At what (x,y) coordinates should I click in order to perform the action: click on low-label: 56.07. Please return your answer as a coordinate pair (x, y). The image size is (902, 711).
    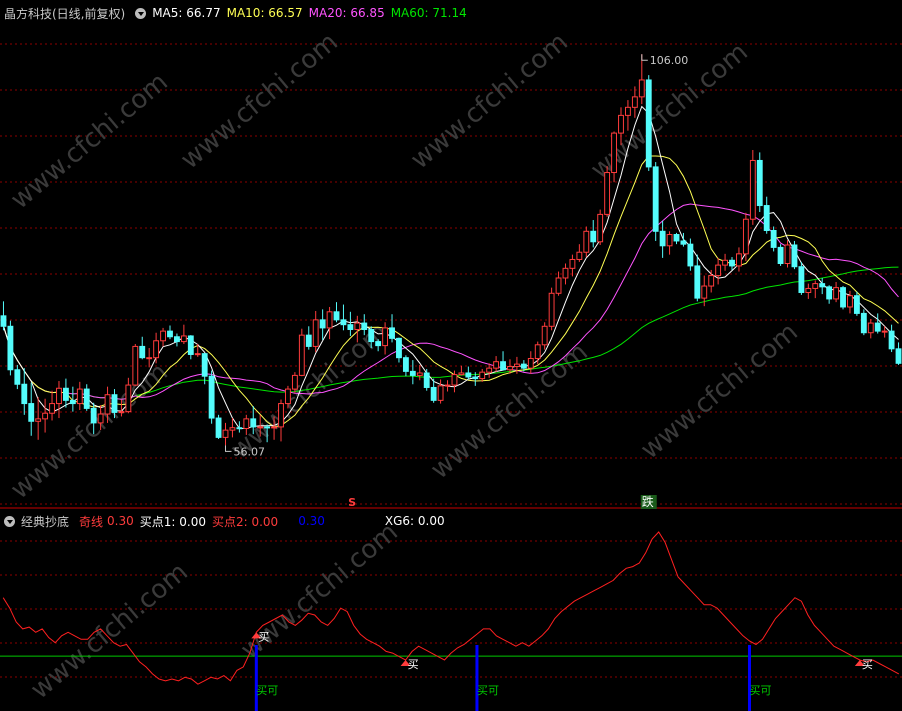
    Looking at the image, I should click on (250, 451).